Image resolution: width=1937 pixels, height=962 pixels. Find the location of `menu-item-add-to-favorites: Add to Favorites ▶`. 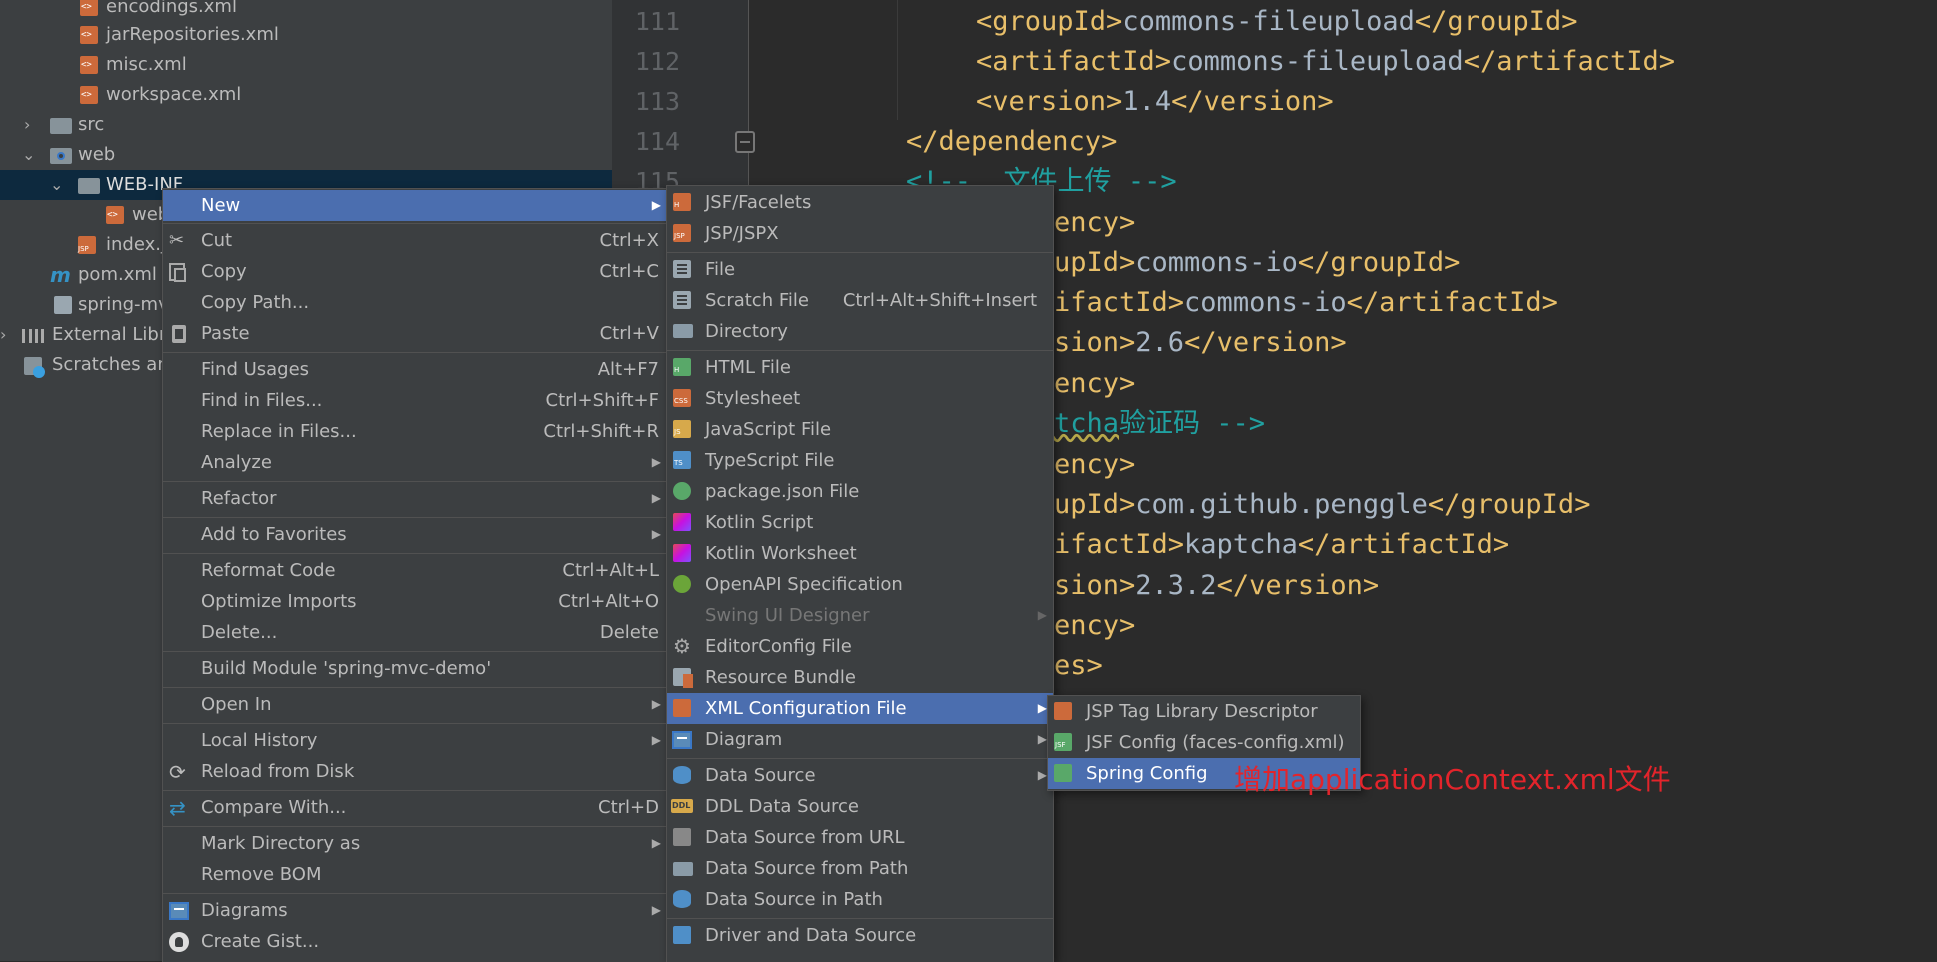

menu-item-add-to-favorites: Add to Favorites ▶ is located at coordinates (415, 534).